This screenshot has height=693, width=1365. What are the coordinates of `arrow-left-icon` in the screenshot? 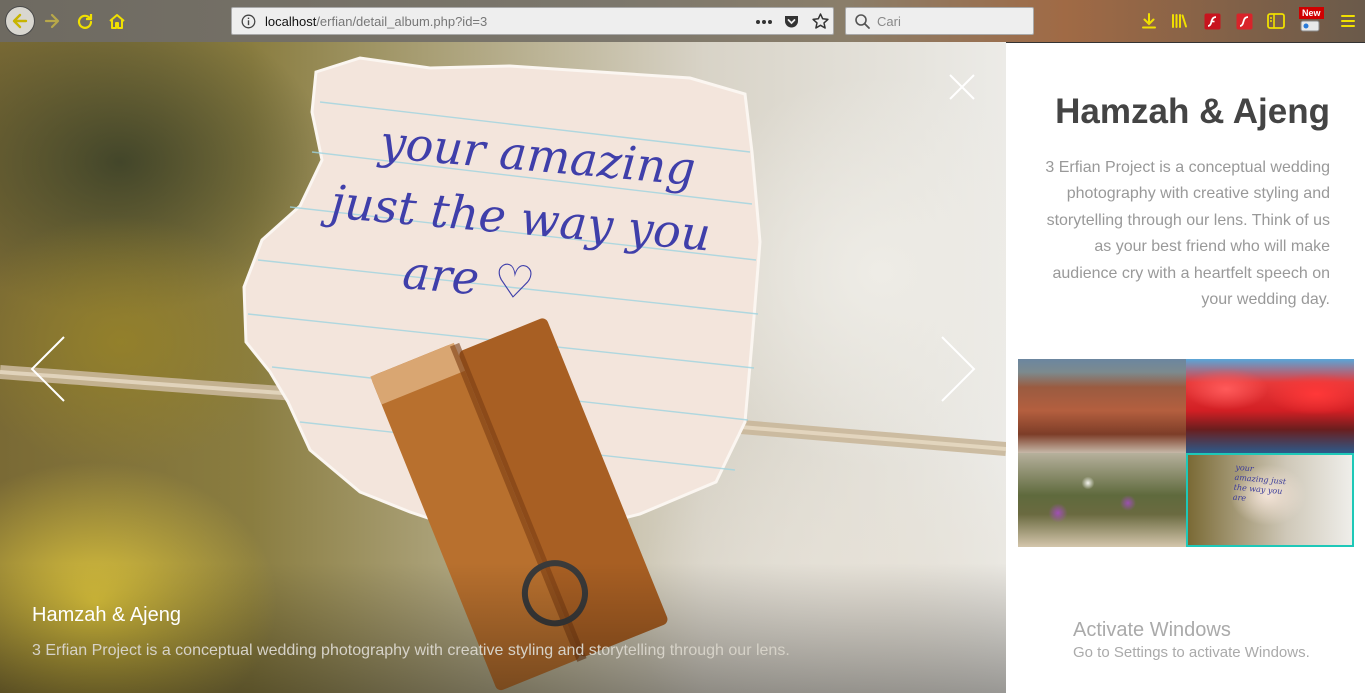 It's located at (20, 21).